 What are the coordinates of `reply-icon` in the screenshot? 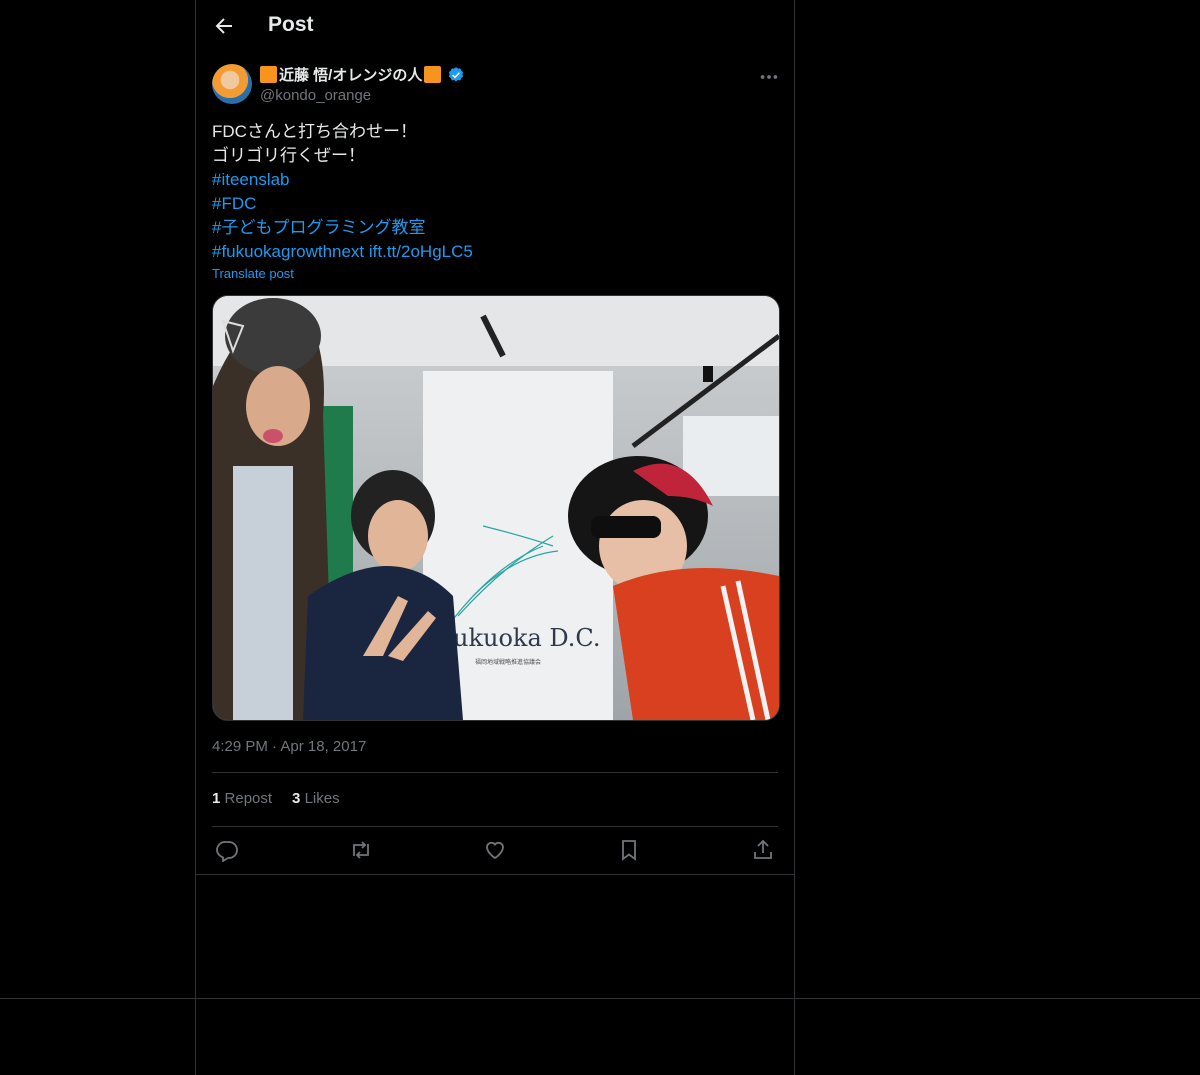 It's located at (227, 850).